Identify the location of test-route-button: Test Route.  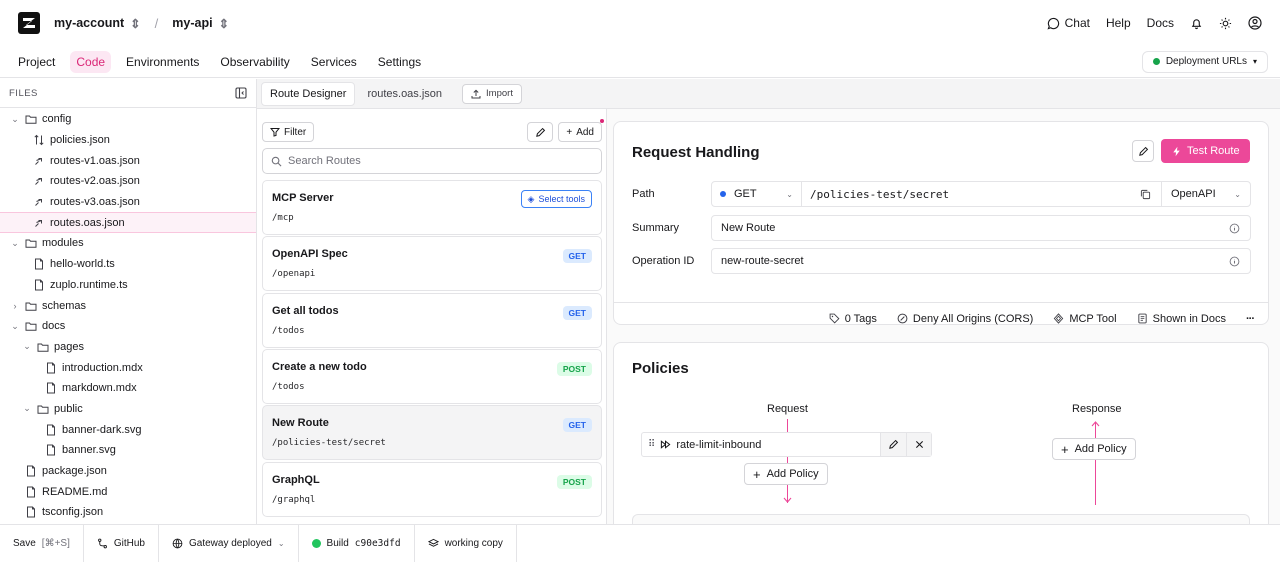
(1205, 151).